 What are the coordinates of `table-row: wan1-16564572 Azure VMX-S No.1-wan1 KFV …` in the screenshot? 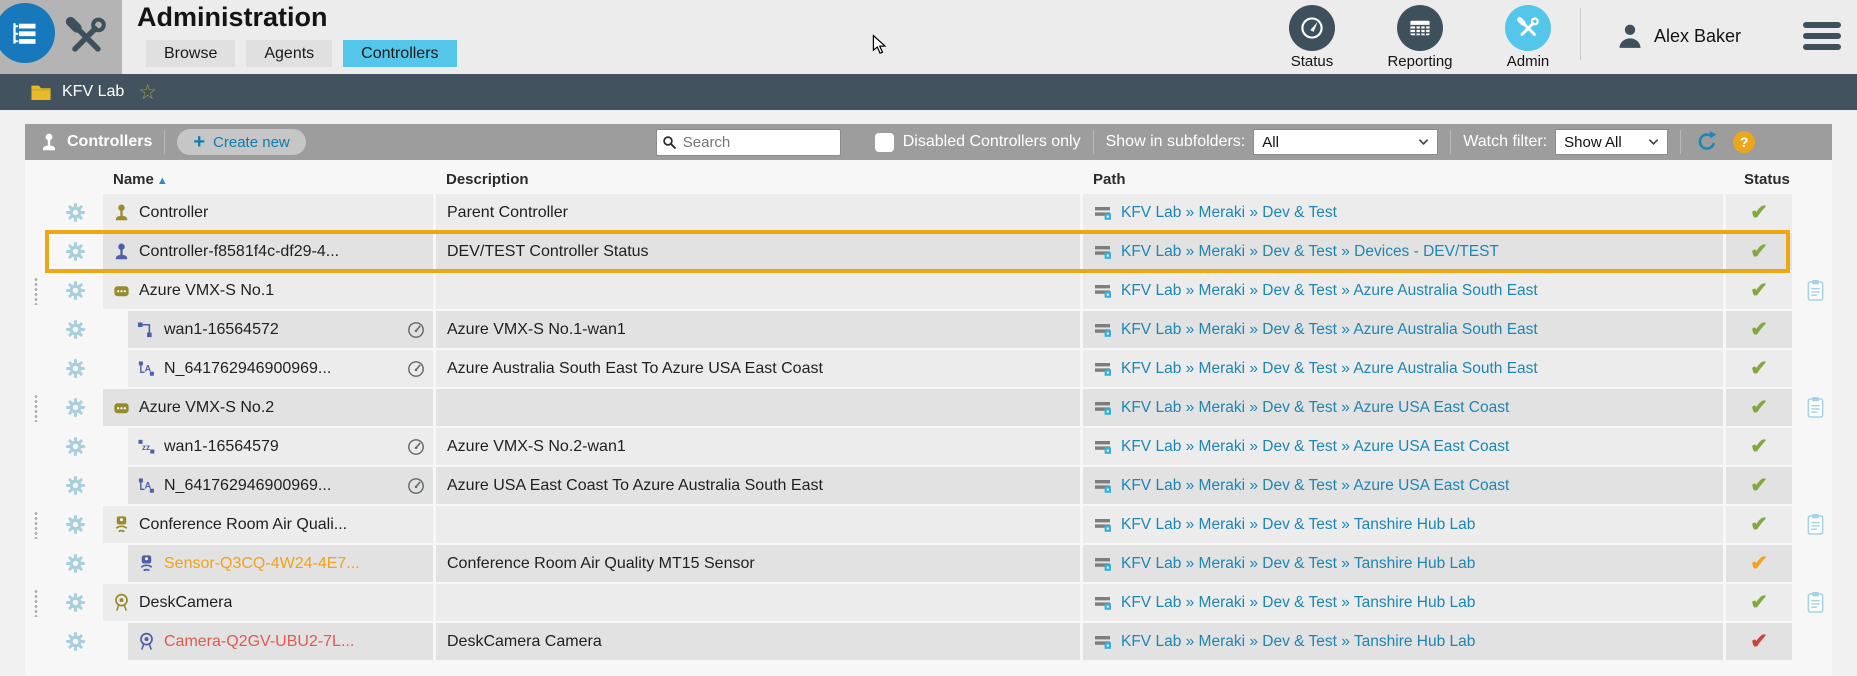 It's located at (928, 329).